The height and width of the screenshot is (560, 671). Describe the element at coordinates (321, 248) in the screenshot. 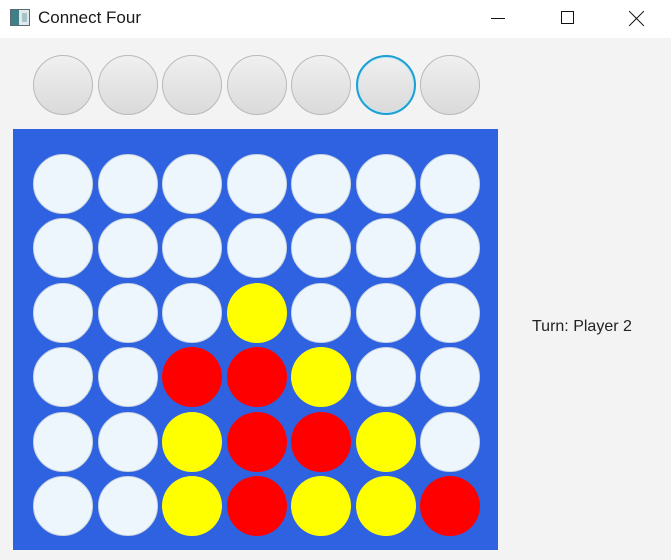

I see `board-cell-r2-c5-empty` at that location.